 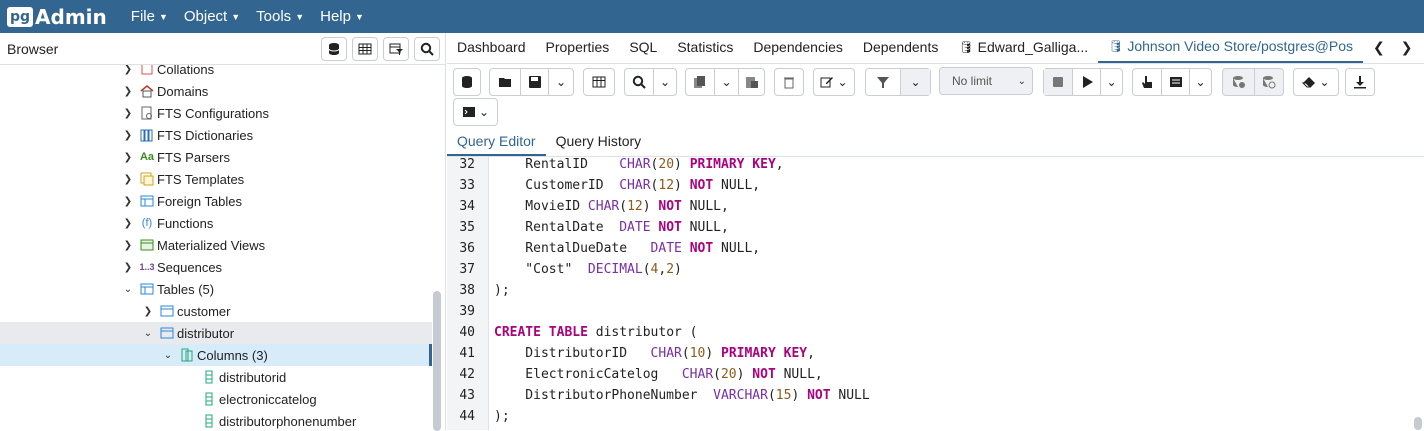 I want to click on tree-item-label: Materialized Views, so click(x=211, y=245).